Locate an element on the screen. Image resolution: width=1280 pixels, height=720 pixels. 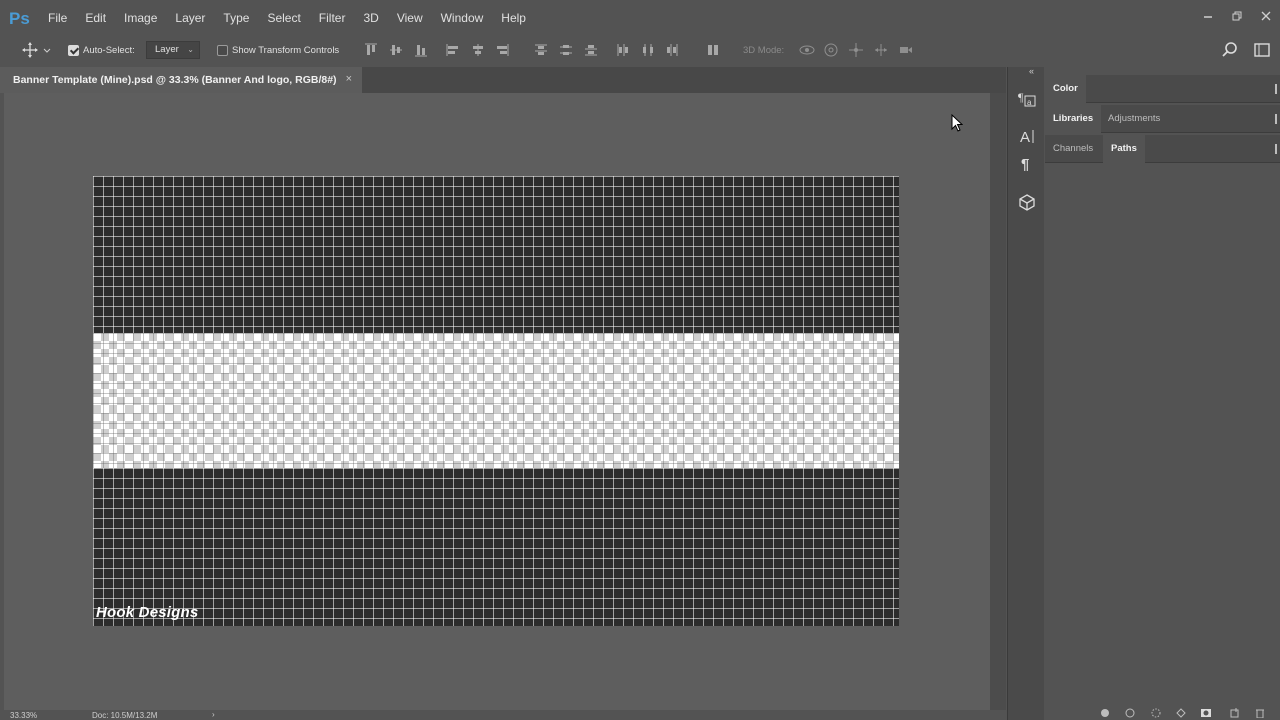
restore-button is located at coordinates (1236, 16).